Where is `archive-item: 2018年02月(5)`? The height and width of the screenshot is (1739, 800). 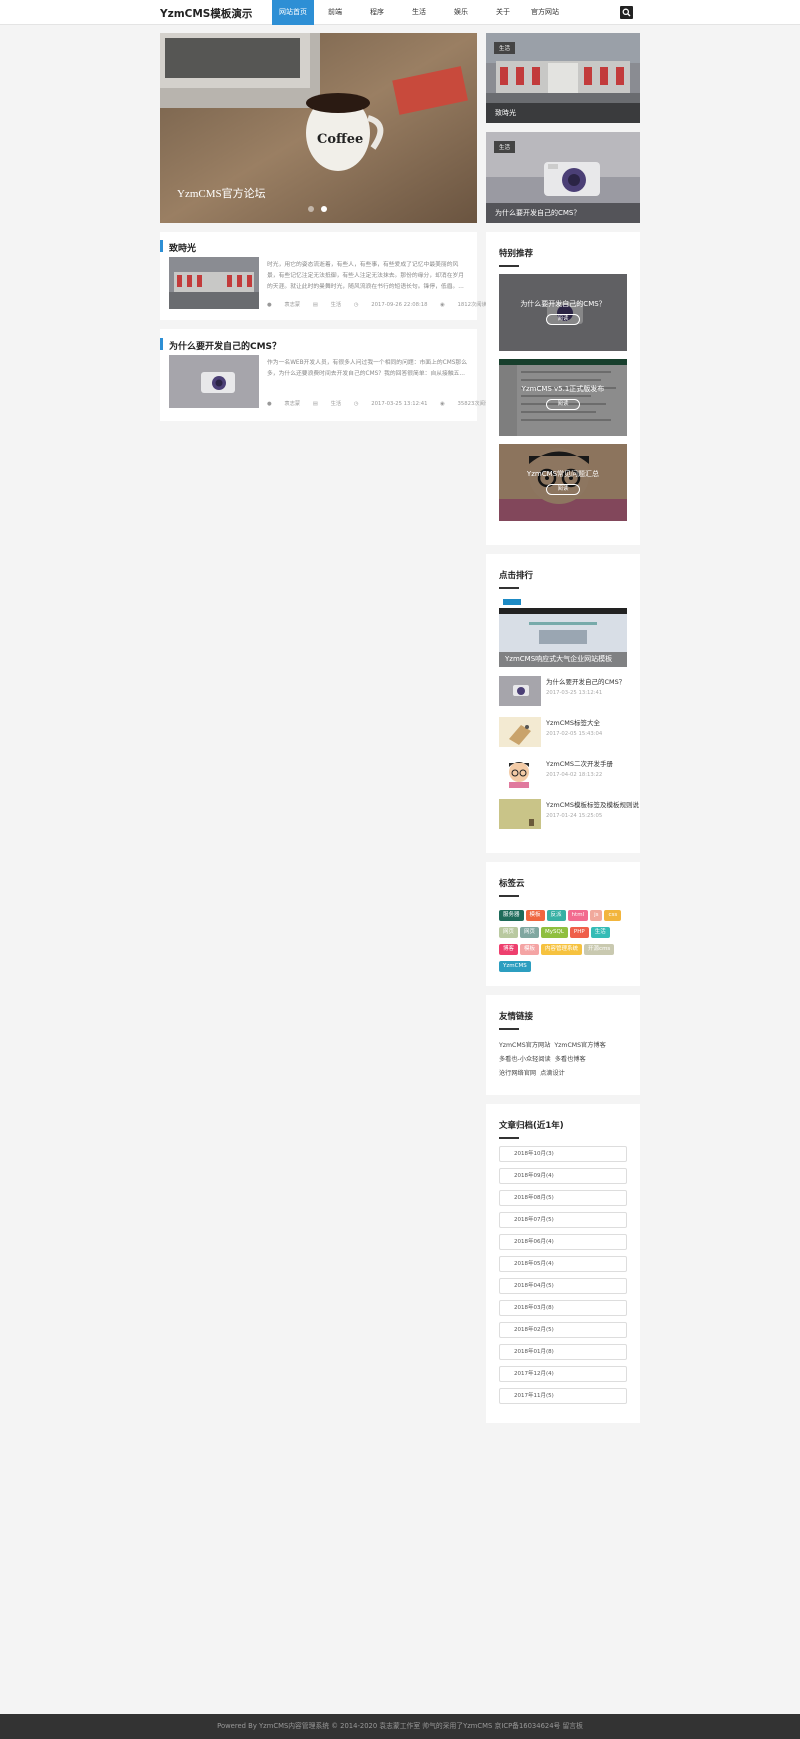 archive-item: 2018年02月(5) is located at coordinates (563, 1330).